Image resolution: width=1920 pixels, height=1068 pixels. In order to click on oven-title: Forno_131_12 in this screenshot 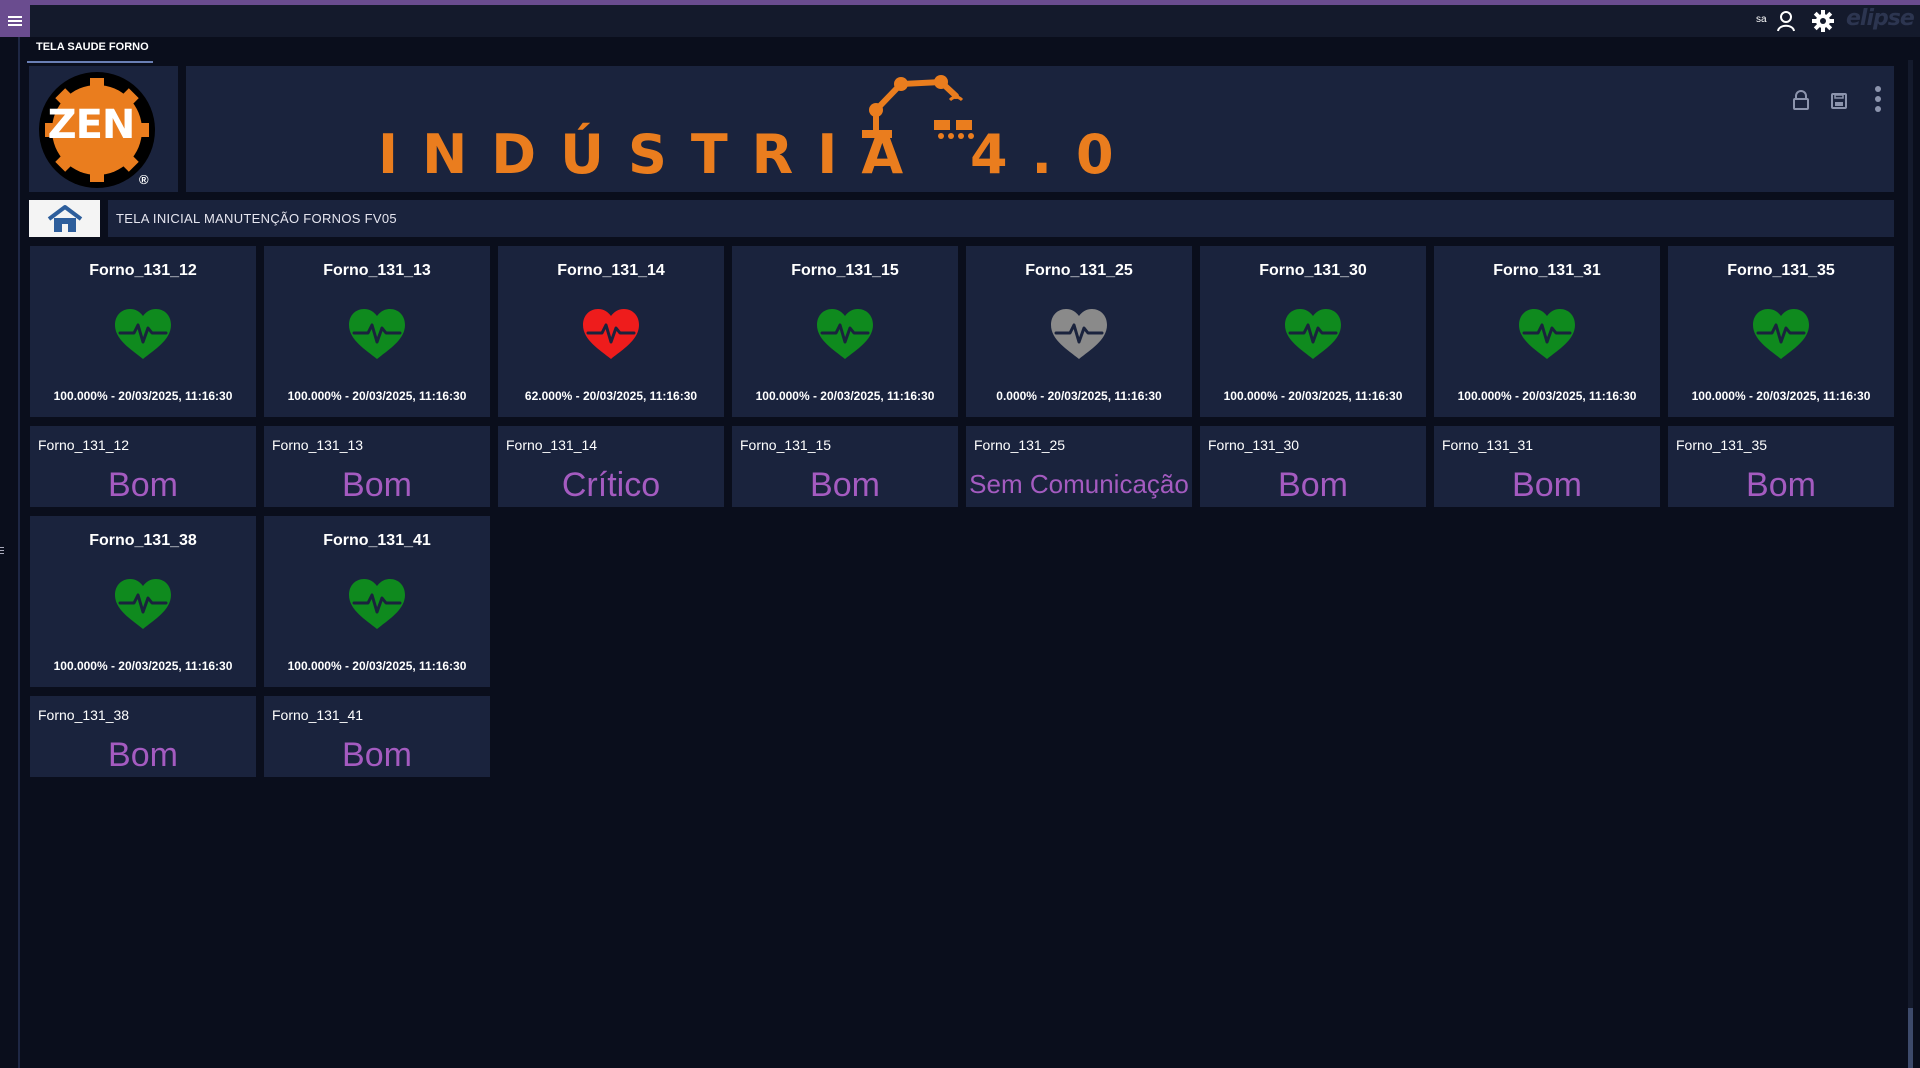, I will do `click(143, 270)`.